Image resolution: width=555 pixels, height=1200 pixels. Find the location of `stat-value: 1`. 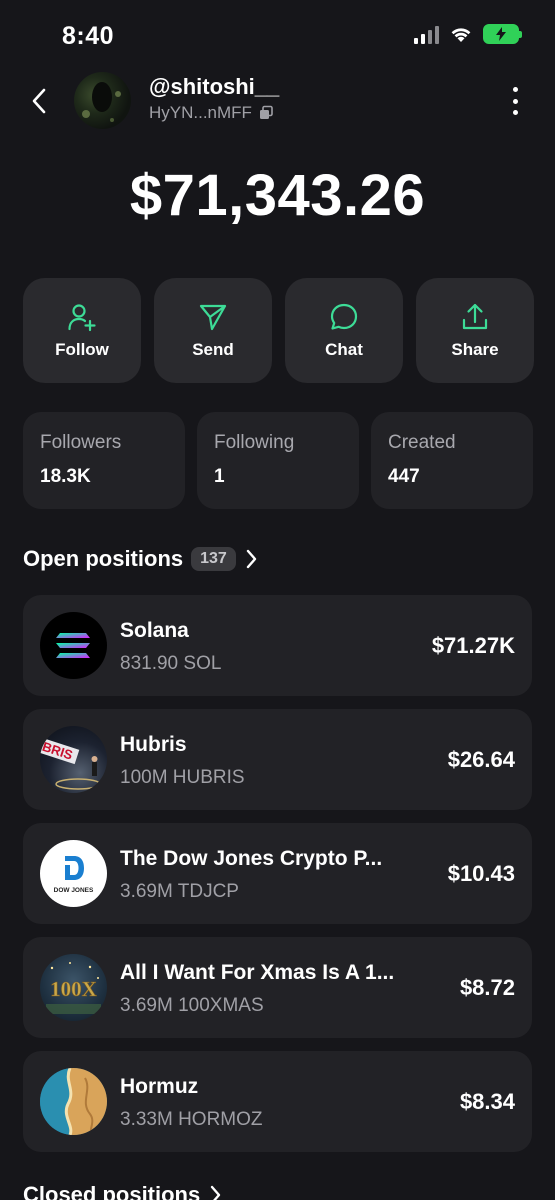

stat-value: 1 is located at coordinates (219, 476).